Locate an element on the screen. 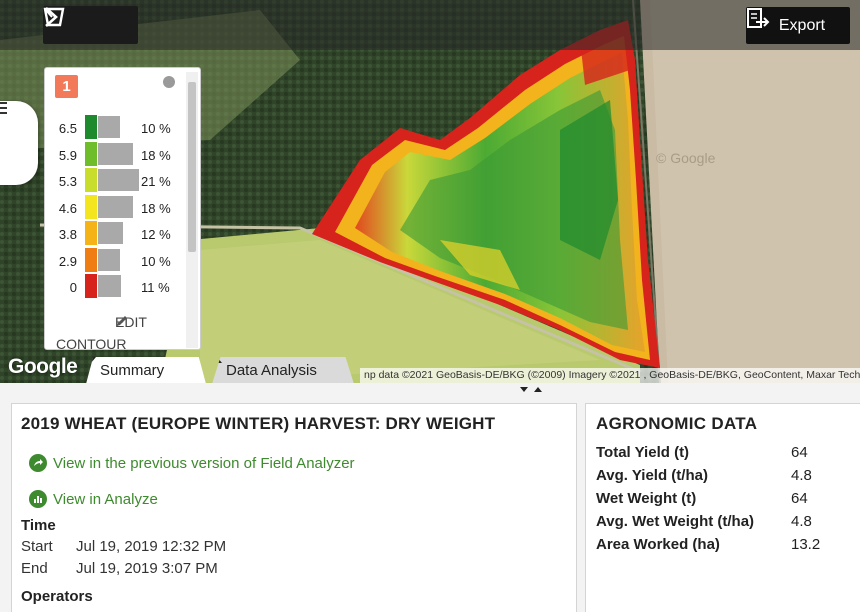  tab-data-analysis-label: Data Analysis is located at coordinates (271, 370).